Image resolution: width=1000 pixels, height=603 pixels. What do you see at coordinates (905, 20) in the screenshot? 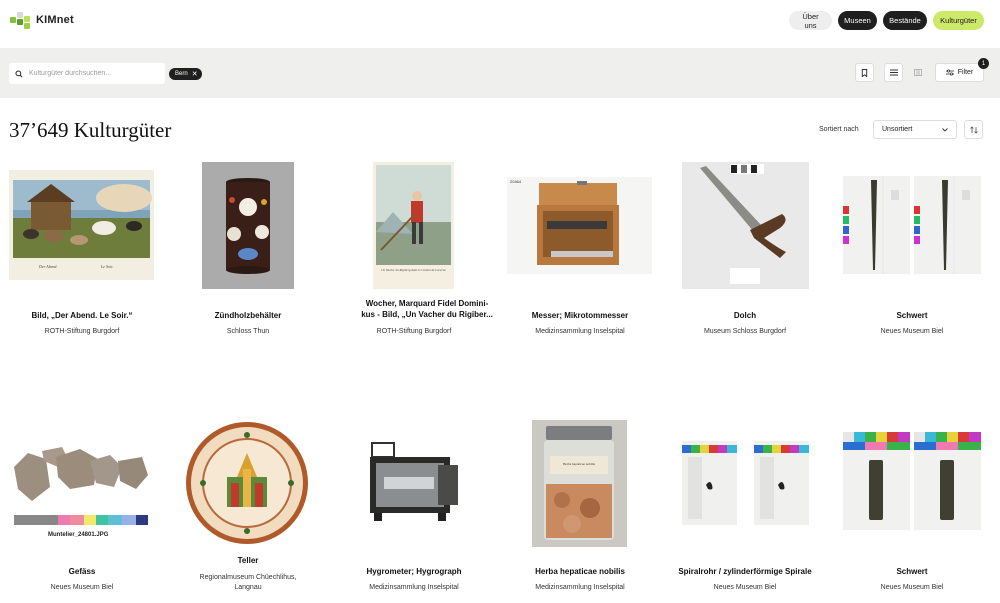
I see `nav-bestaende: Bestände` at bounding box center [905, 20].